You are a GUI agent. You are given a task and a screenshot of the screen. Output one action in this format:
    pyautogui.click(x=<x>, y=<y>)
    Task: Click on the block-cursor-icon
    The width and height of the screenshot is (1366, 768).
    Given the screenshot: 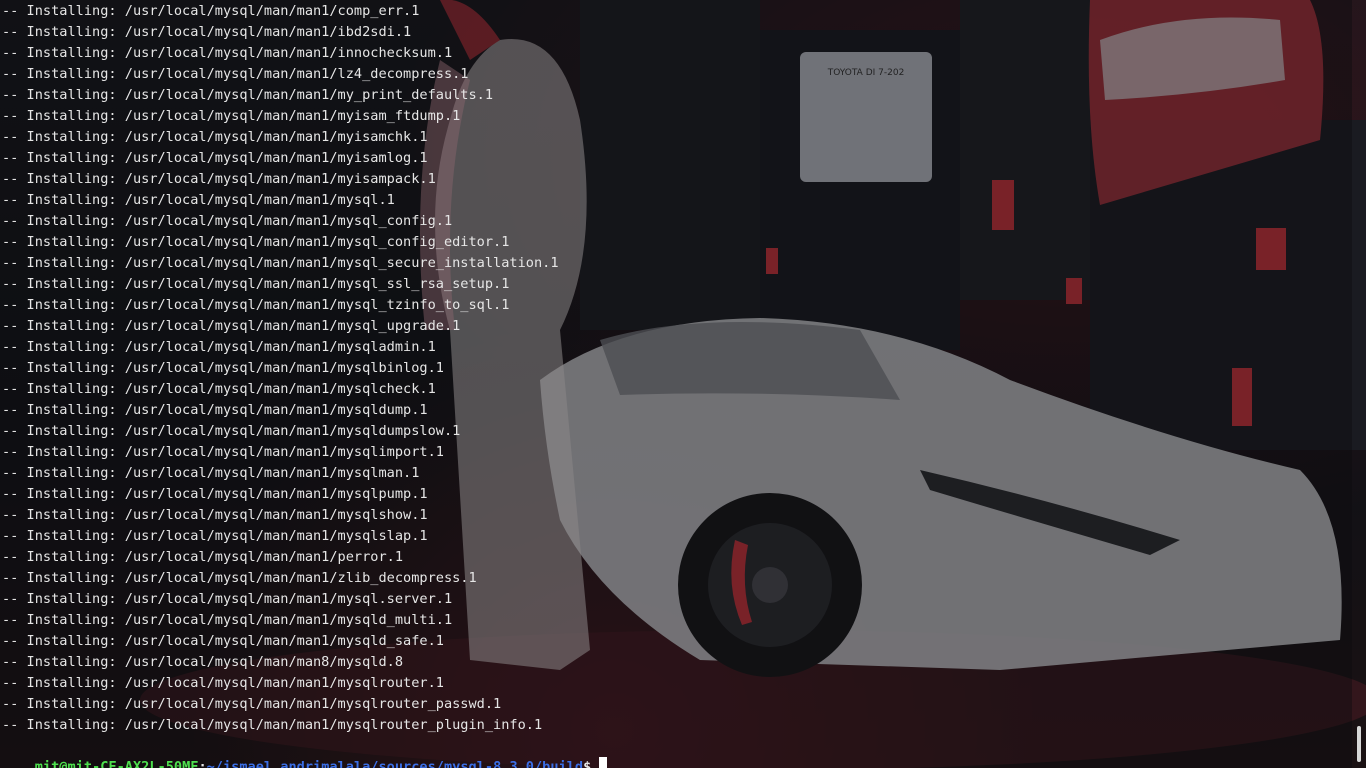 What is the action you would take?
    pyautogui.click(x=603, y=762)
    